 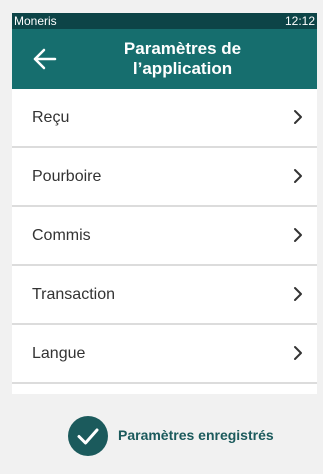 I want to click on app-header: Paramètres de l’application, so click(x=164, y=59).